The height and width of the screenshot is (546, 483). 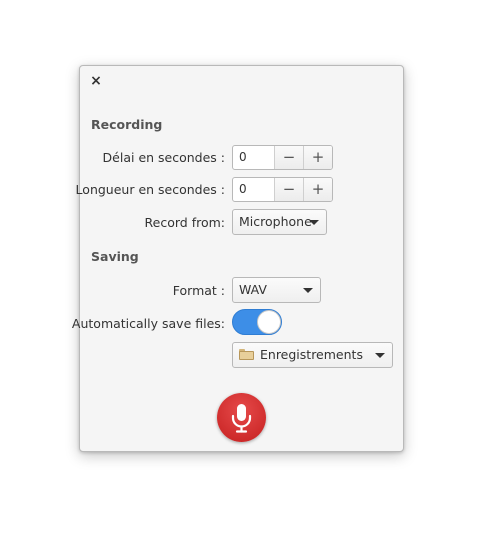 I want to click on autosave-switch, so click(x=257, y=322).